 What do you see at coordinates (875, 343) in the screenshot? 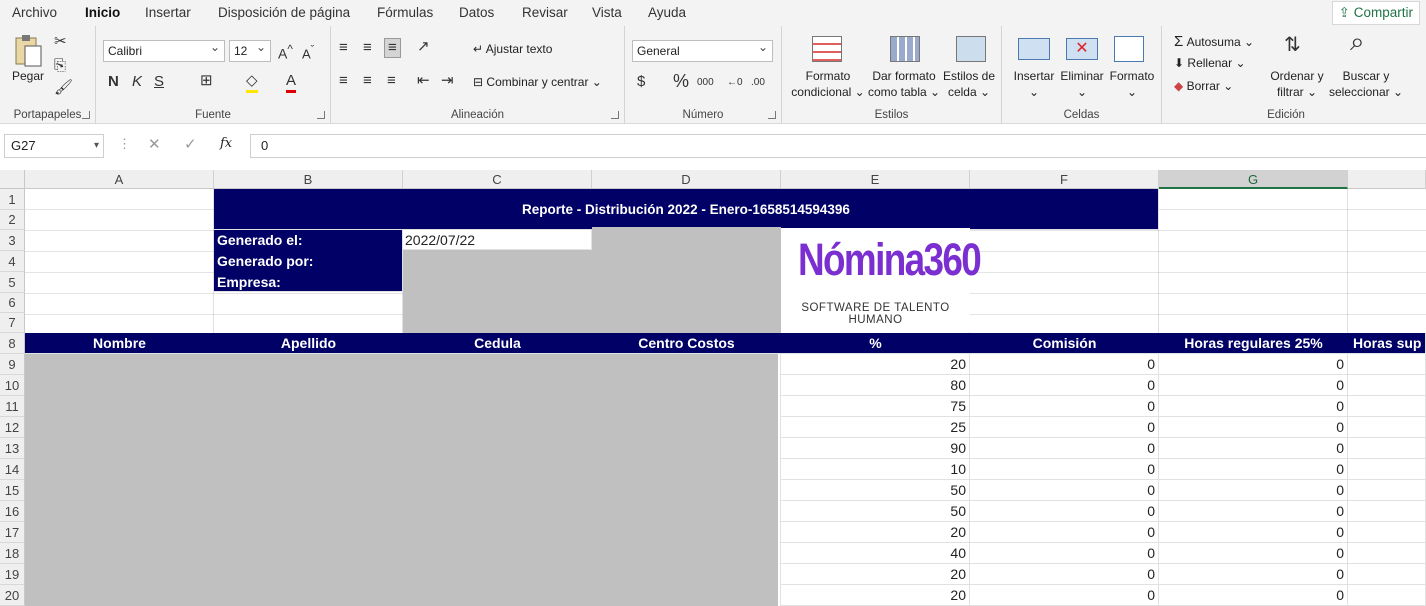
I see `header-porcentaje: %` at bounding box center [875, 343].